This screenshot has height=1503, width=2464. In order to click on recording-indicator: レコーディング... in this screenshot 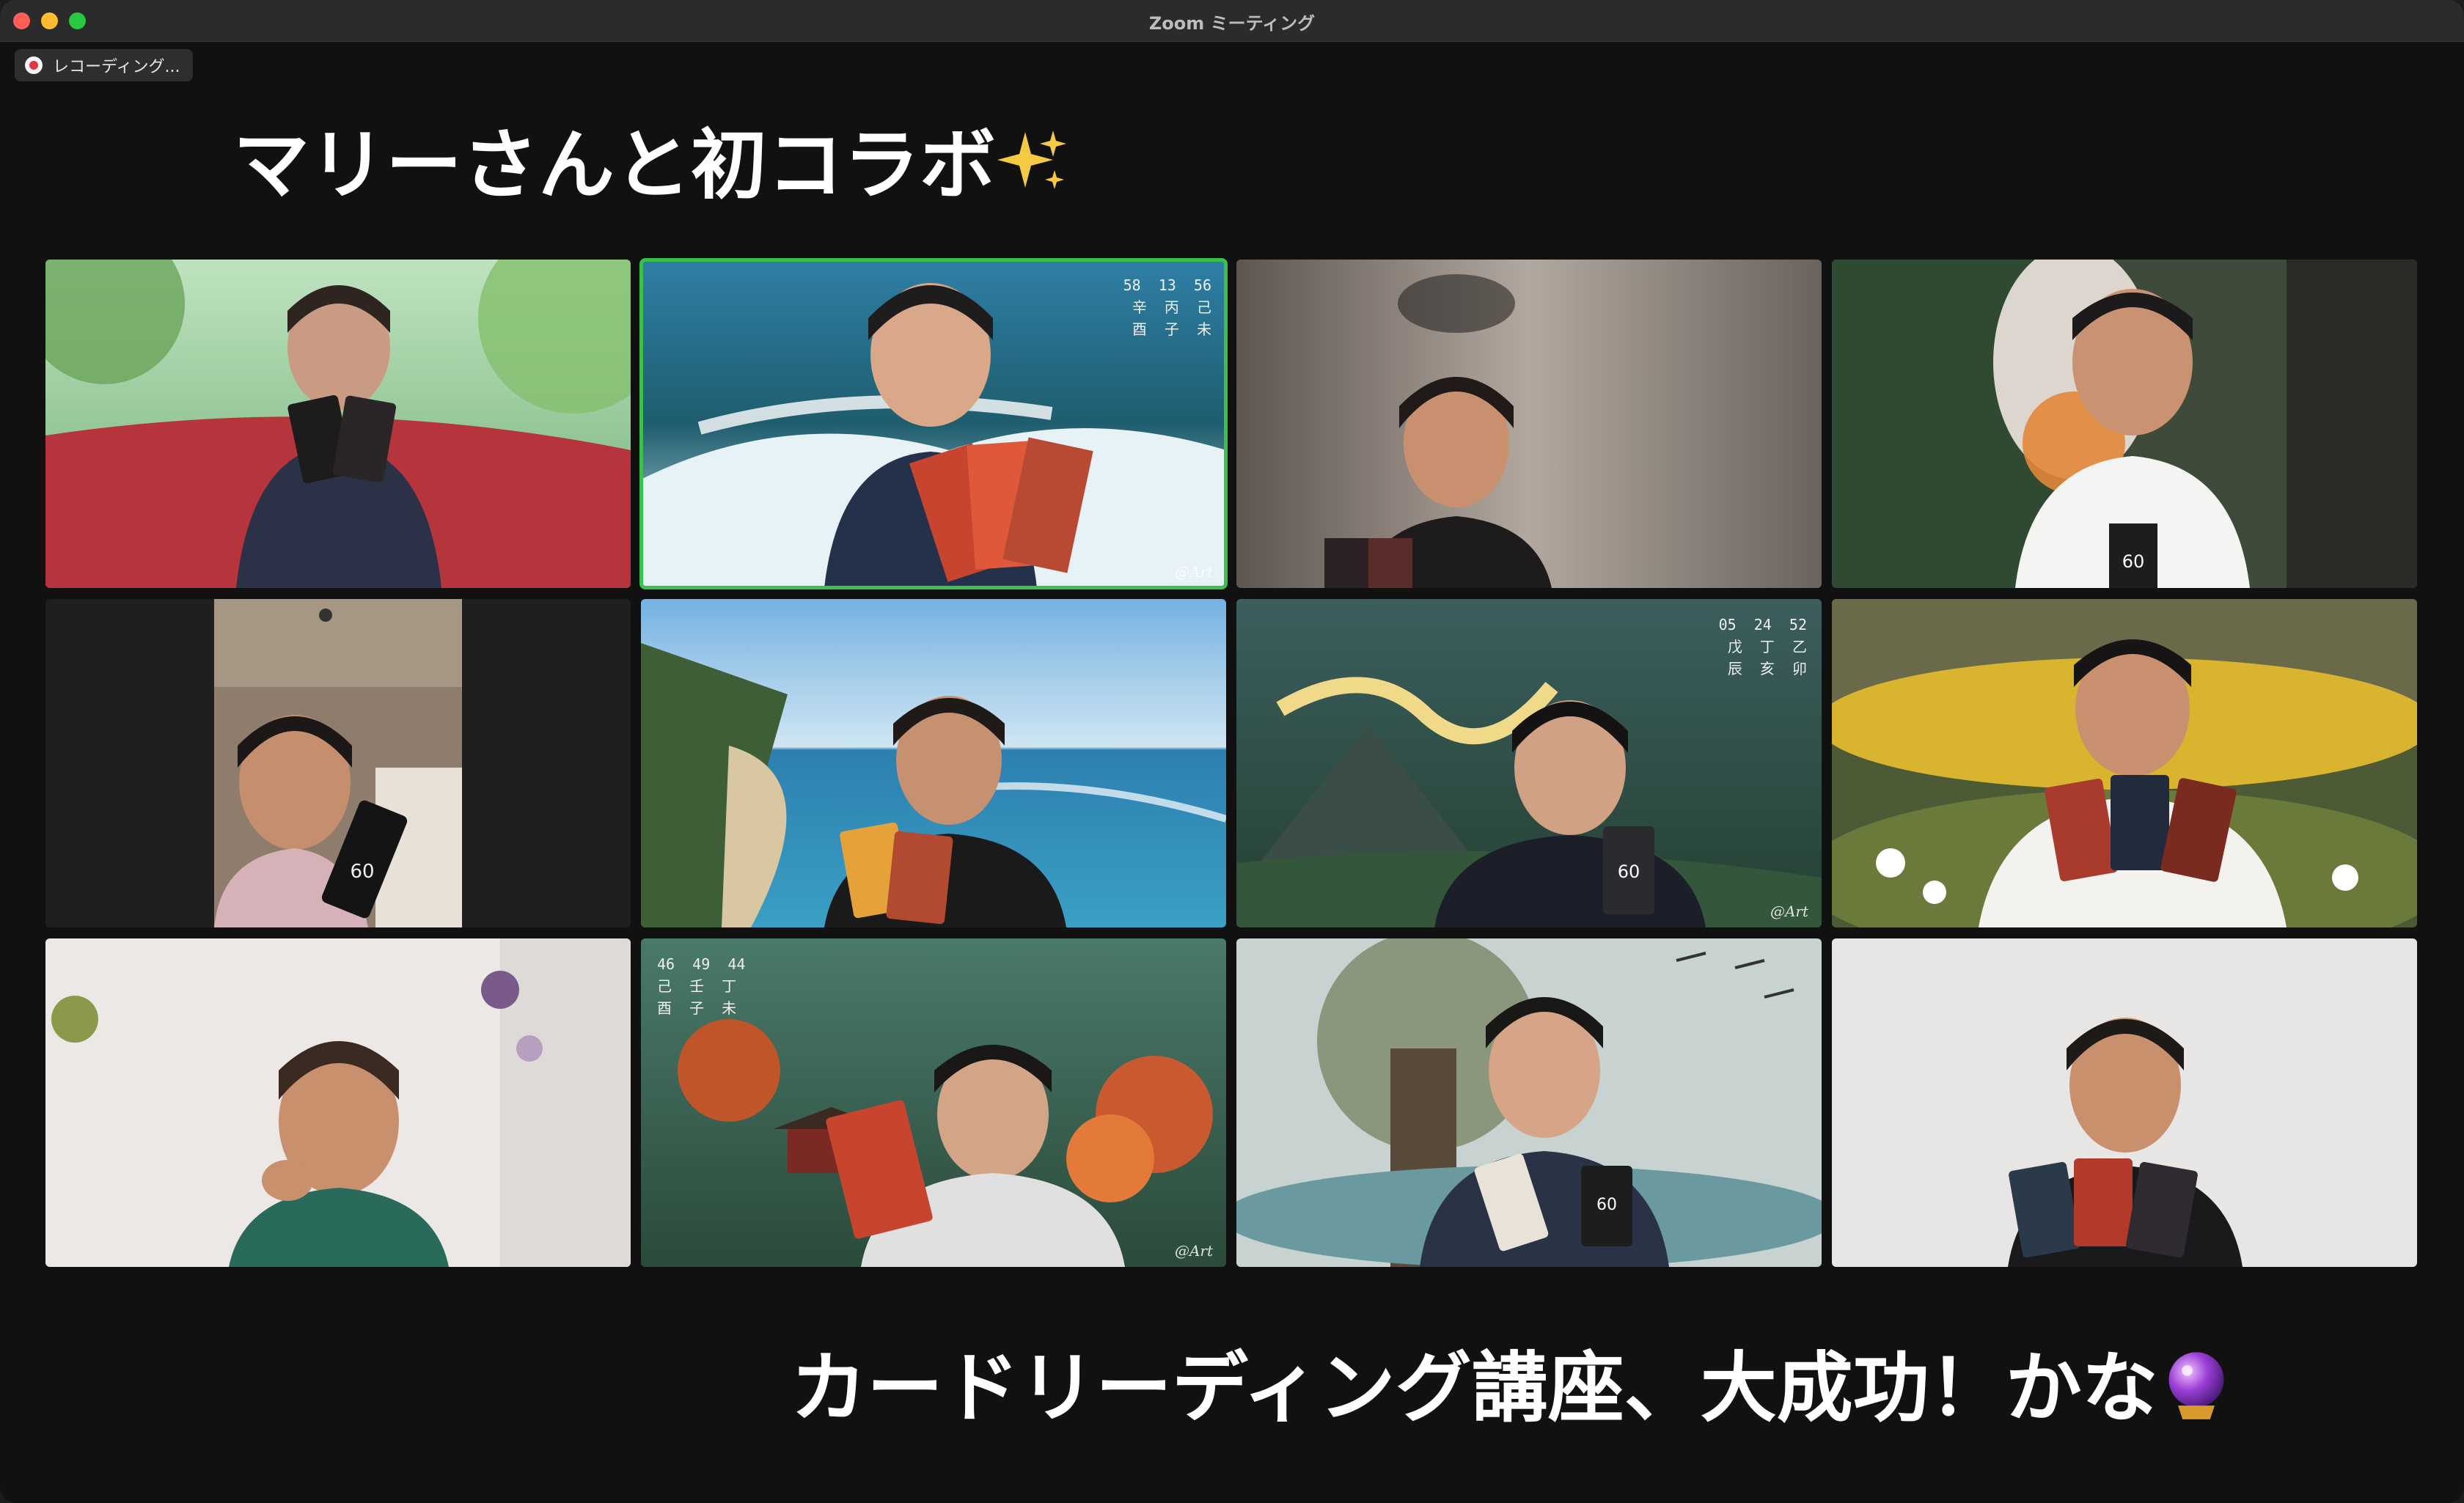, I will do `click(104, 65)`.